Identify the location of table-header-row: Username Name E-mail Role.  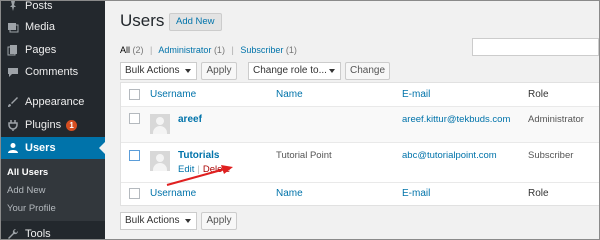
(360, 95).